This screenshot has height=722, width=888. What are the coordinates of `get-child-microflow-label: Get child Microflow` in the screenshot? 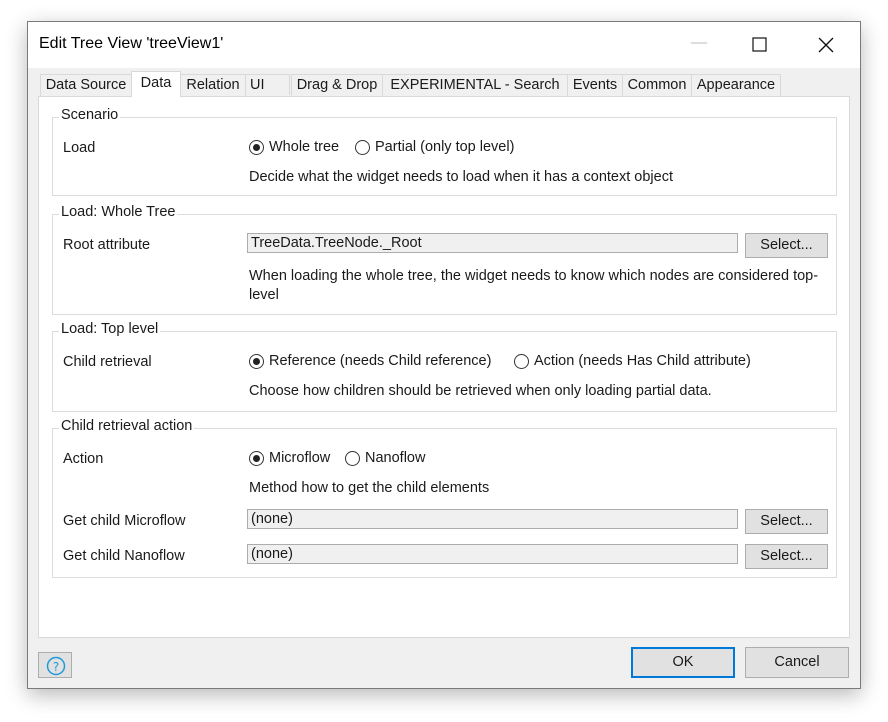 It's located at (124, 521).